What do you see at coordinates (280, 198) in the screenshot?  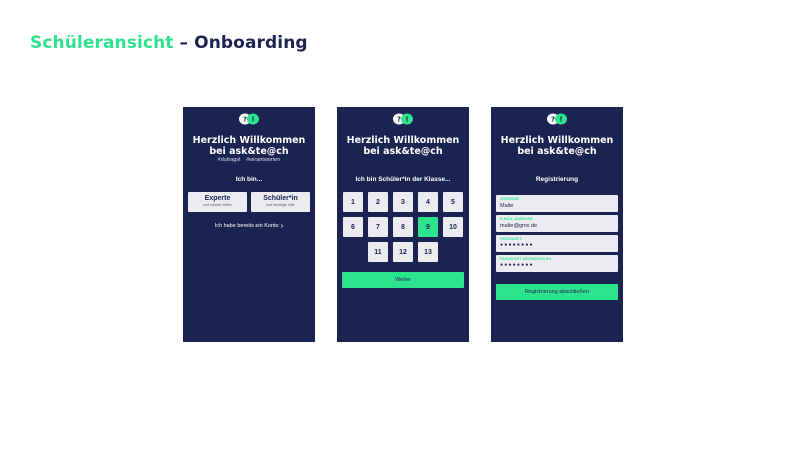 I see `student-button-title: Schüler*in` at bounding box center [280, 198].